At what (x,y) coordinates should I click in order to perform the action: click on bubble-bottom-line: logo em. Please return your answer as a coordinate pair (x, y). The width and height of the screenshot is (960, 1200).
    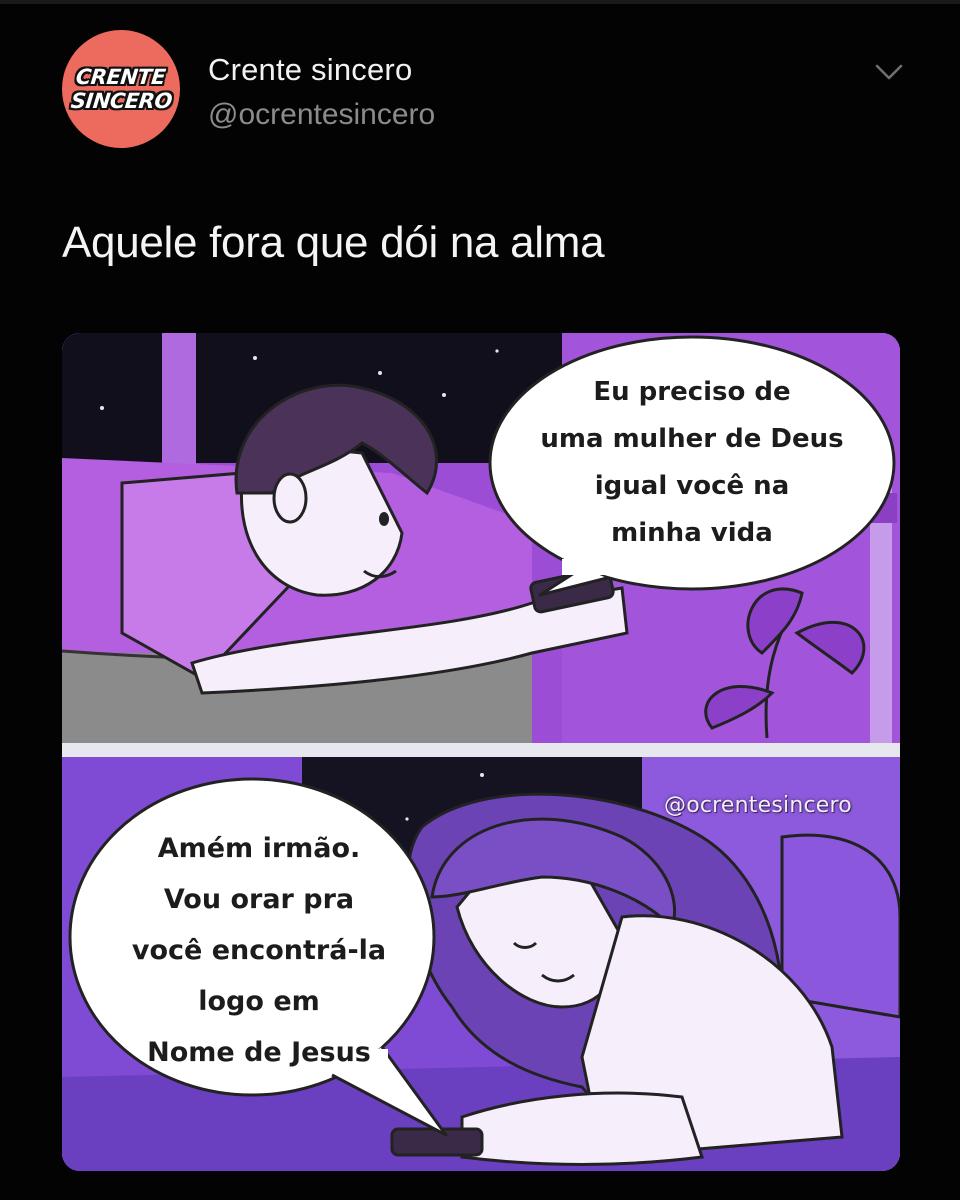
    Looking at the image, I should click on (259, 1001).